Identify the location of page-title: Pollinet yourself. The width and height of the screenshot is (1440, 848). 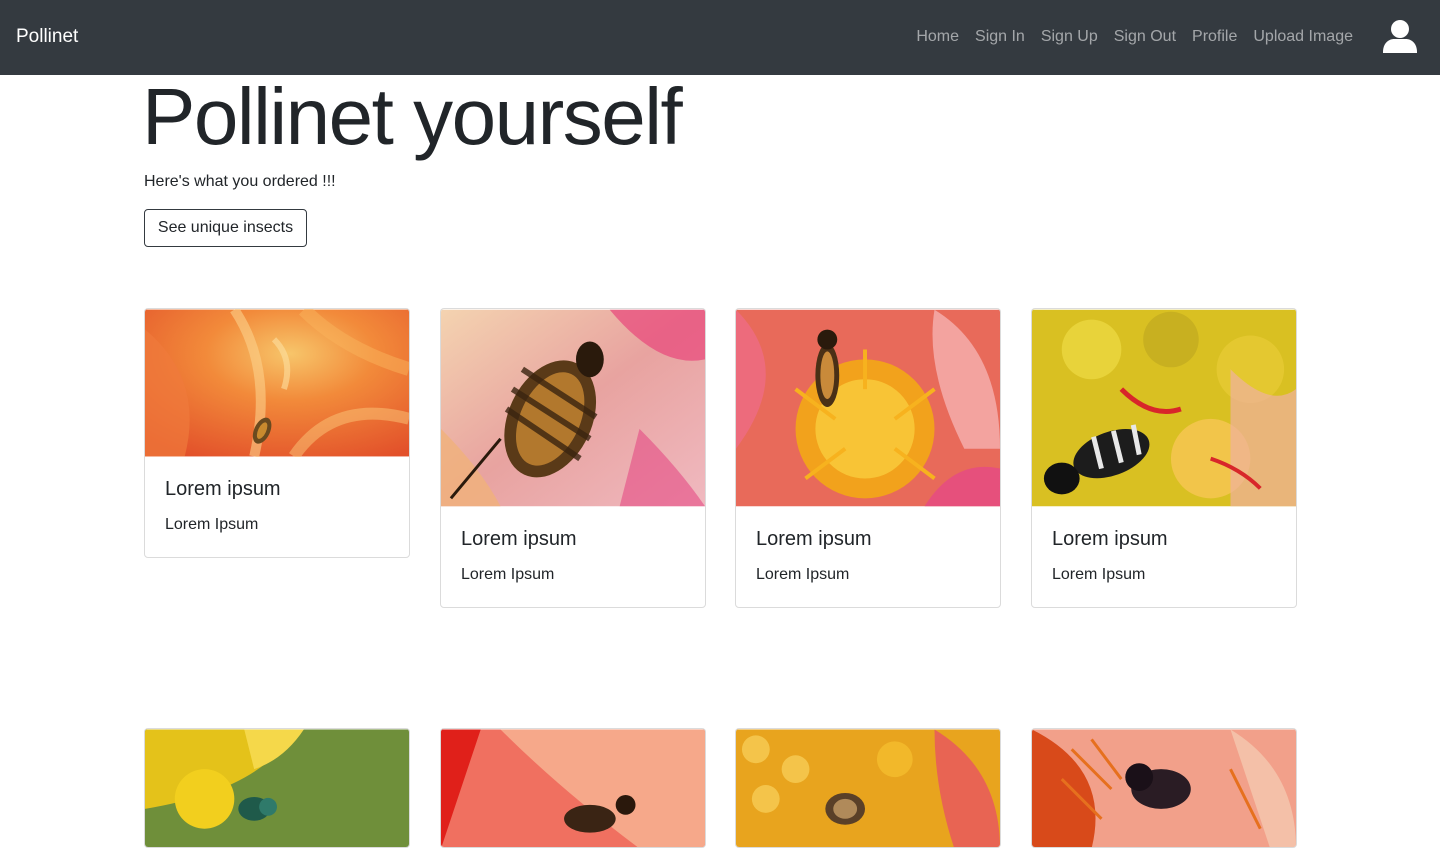
(412, 116).